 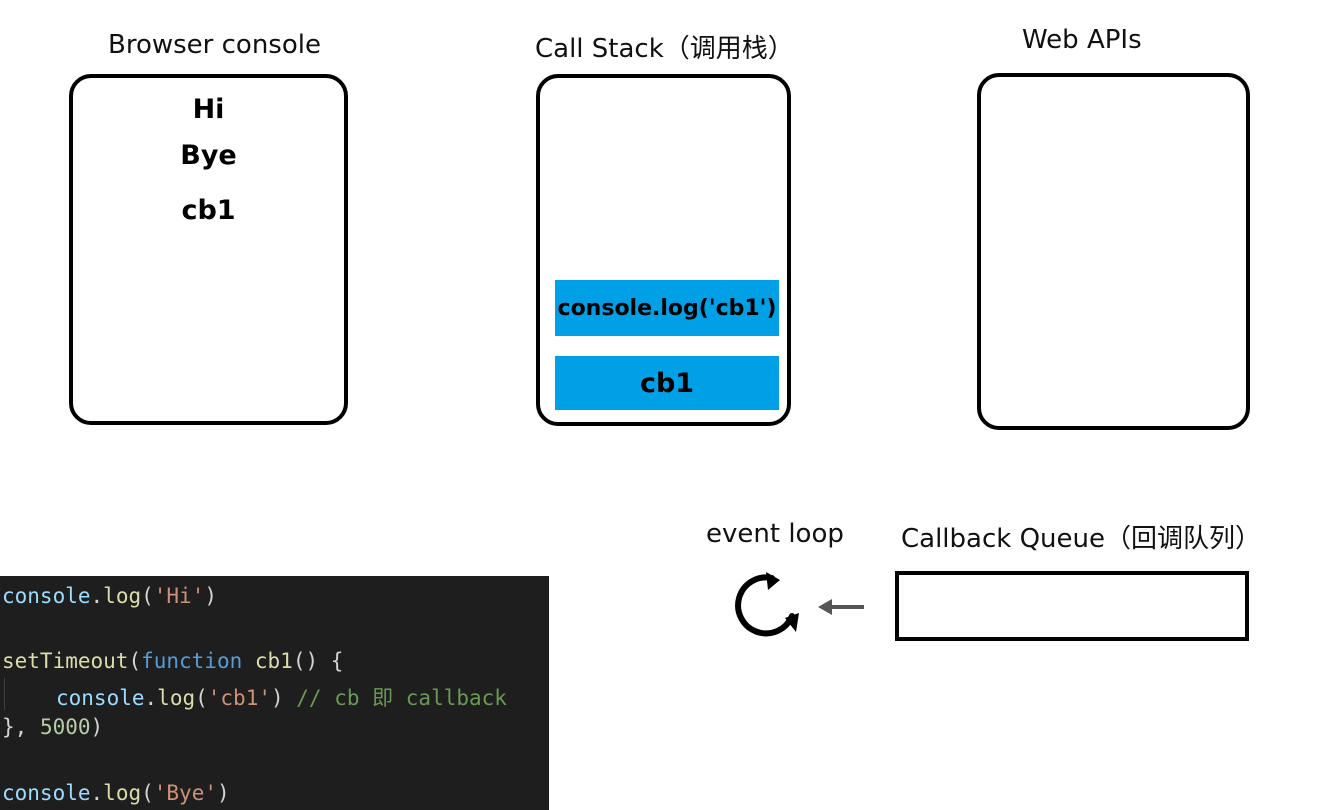 What do you see at coordinates (1113, 251) in the screenshot?
I see `web-apis-panel` at bounding box center [1113, 251].